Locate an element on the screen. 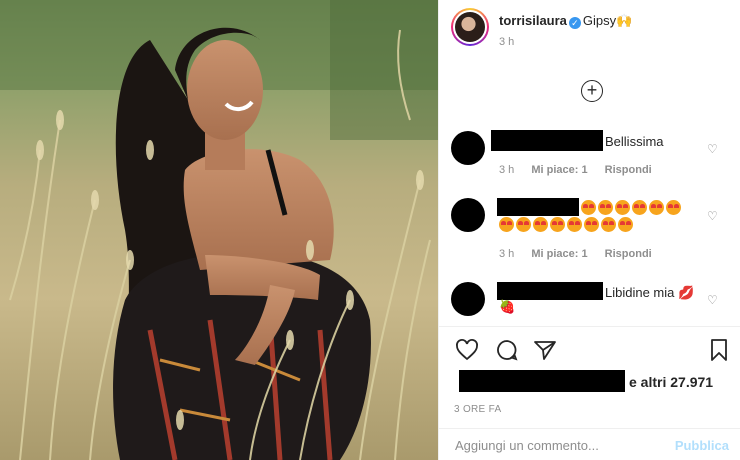  action-bar is located at coordinates (593, 351).